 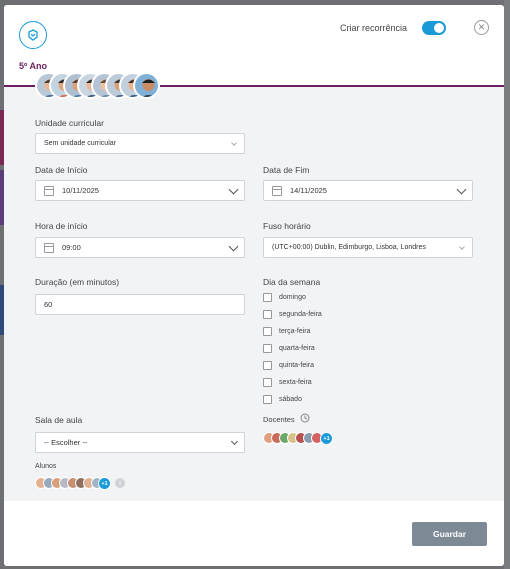 What do you see at coordinates (303, 439) in the screenshot?
I see `teachers-avatars: +1` at bounding box center [303, 439].